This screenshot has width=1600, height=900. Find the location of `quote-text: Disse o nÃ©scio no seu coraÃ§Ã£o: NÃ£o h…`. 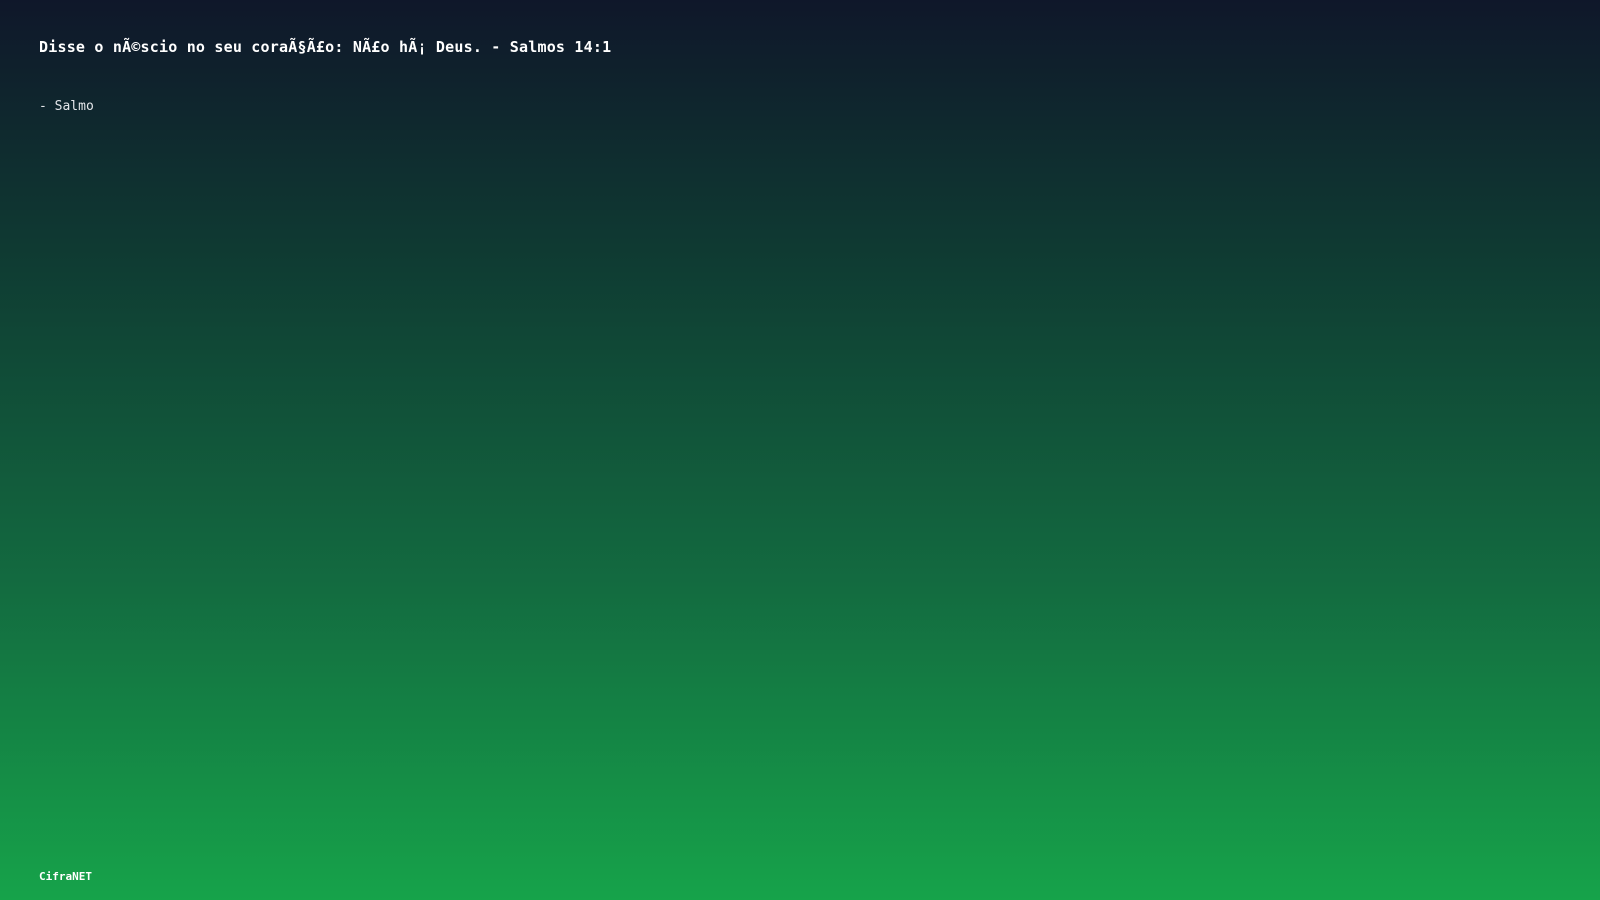

quote-text: Disse o nÃ©scio no seu coraÃ§Ã£o: NÃ£o h… is located at coordinates (325, 47).